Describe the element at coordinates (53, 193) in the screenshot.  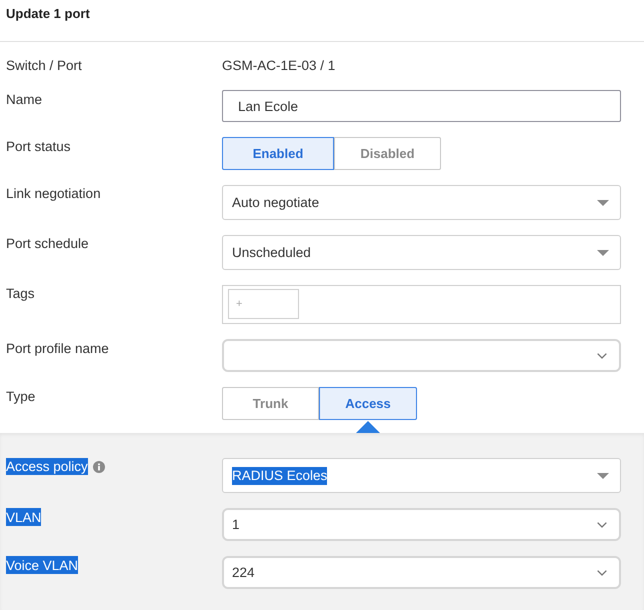
I see `field-label: Link negotiation` at that location.